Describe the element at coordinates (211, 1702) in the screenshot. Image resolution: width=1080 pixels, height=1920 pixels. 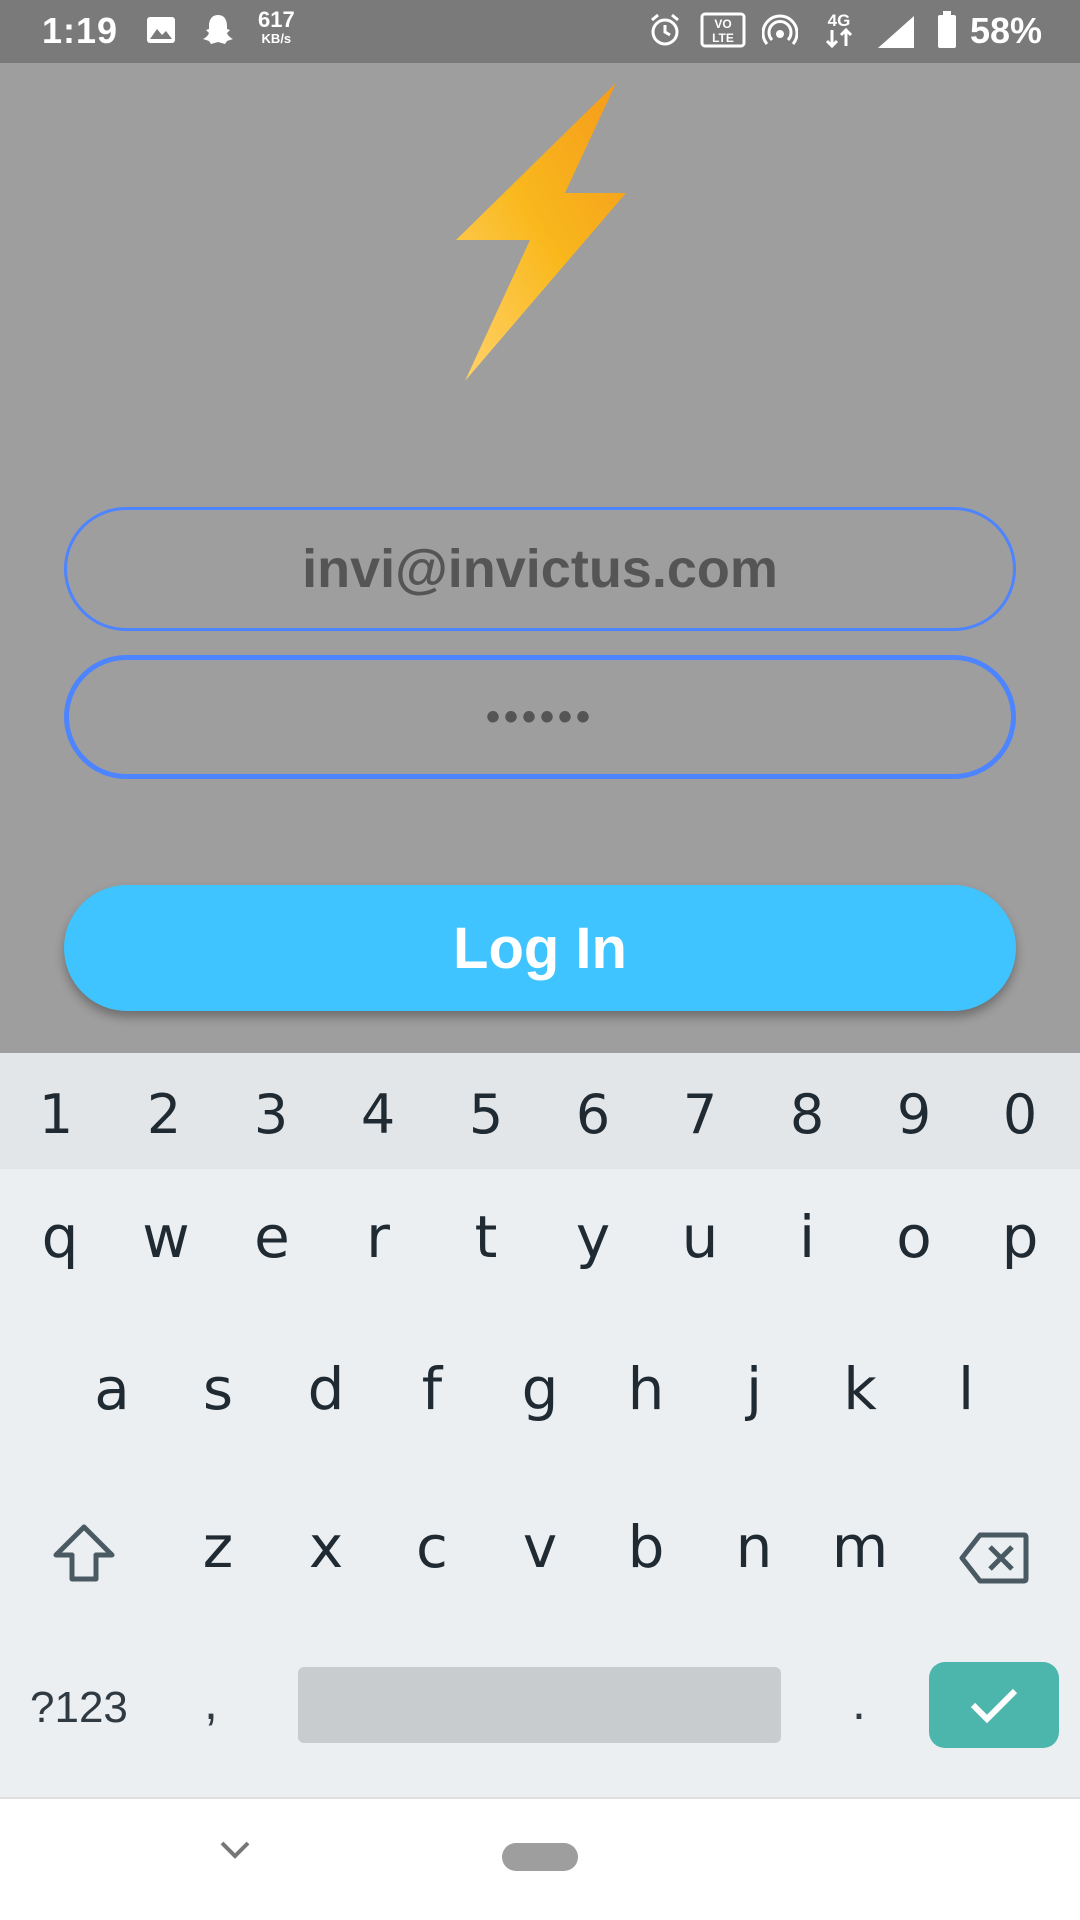
I see `comma-key: ,` at that location.